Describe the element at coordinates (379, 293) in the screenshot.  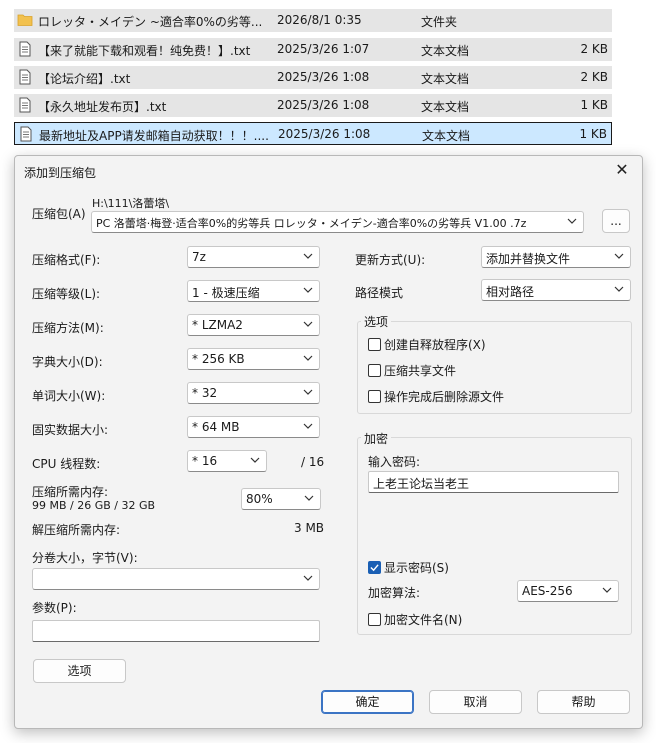
I see `path-mode-label: 路径模式` at that location.